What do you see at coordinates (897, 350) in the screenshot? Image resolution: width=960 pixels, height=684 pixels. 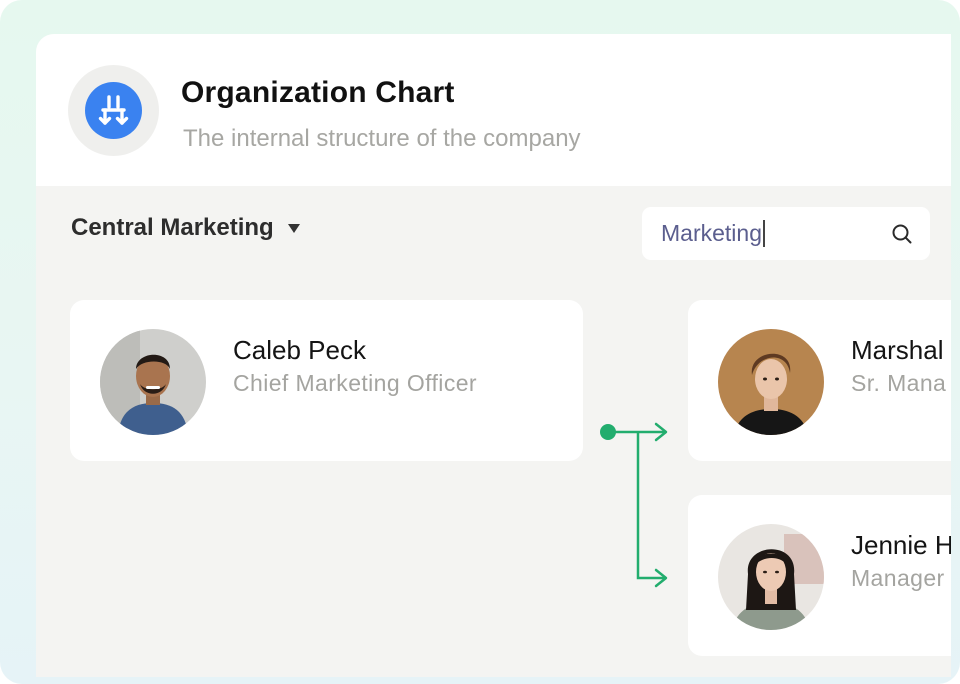 I see `person-name: Marshal` at bounding box center [897, 350].